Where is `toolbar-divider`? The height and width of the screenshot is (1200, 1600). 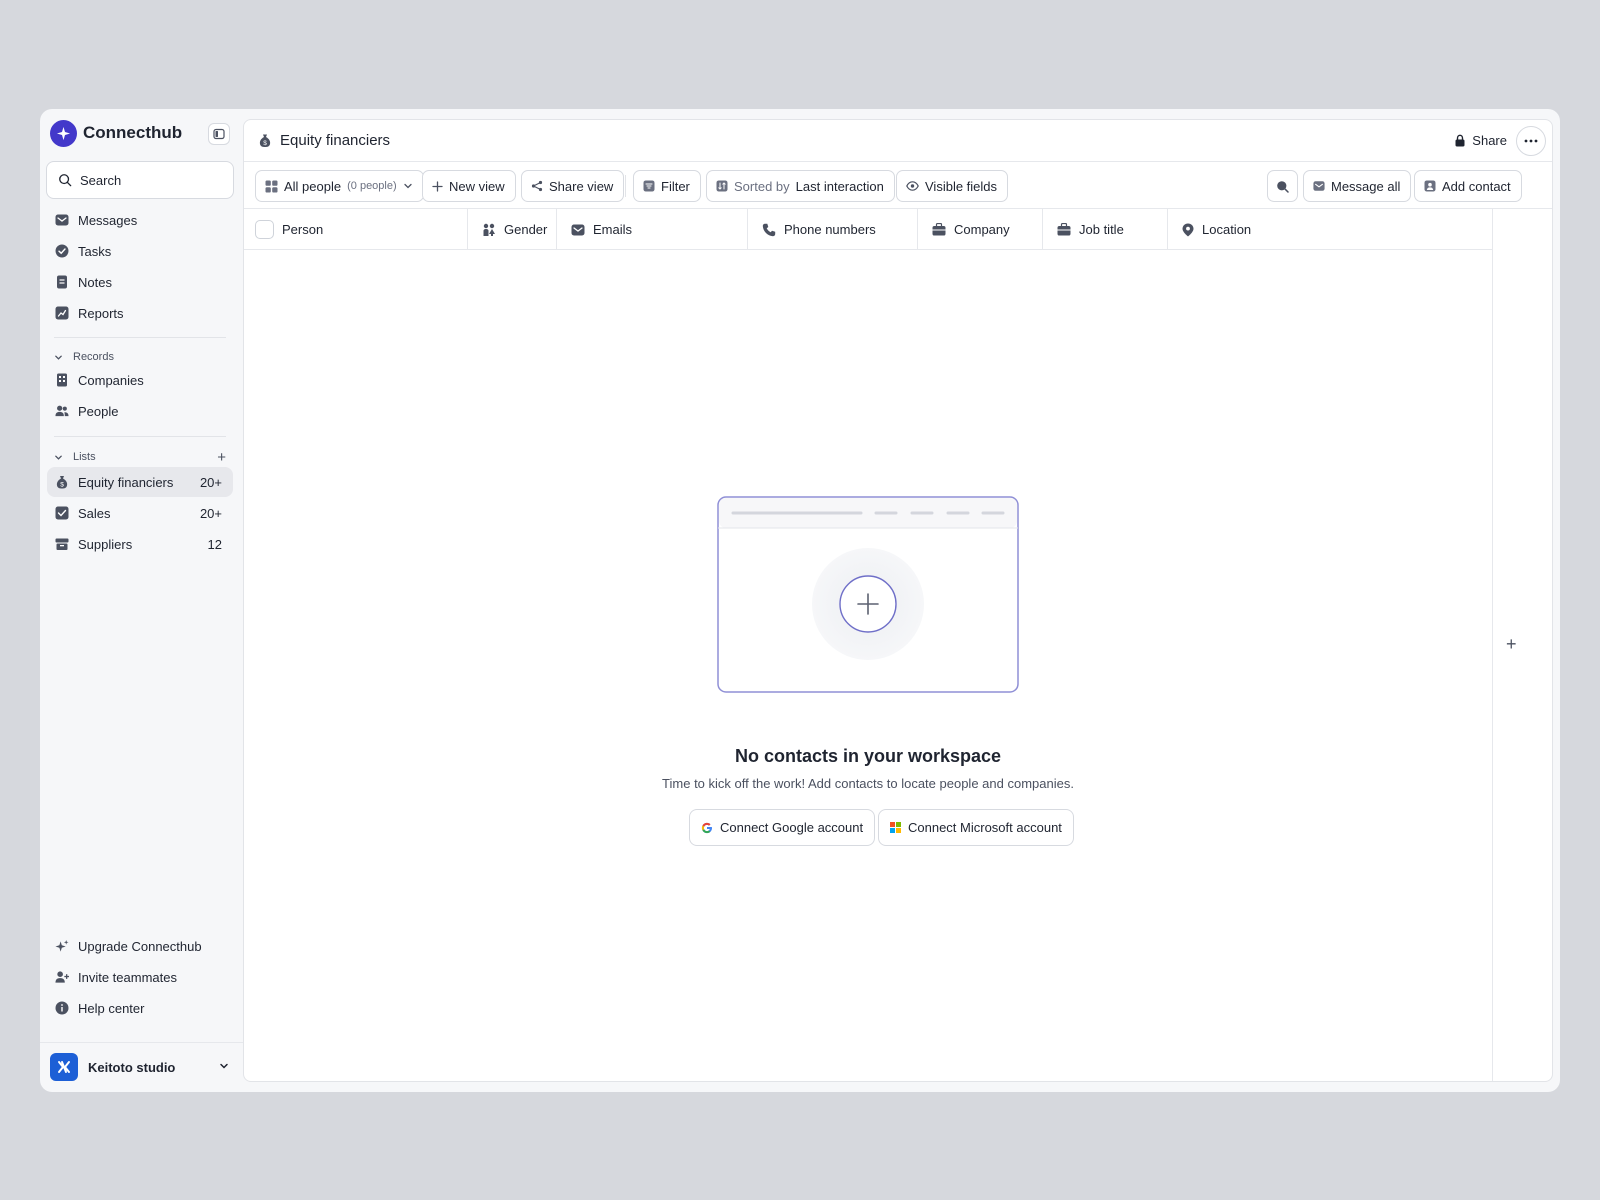 toolbar-divider is located at coordinates (625, 186).